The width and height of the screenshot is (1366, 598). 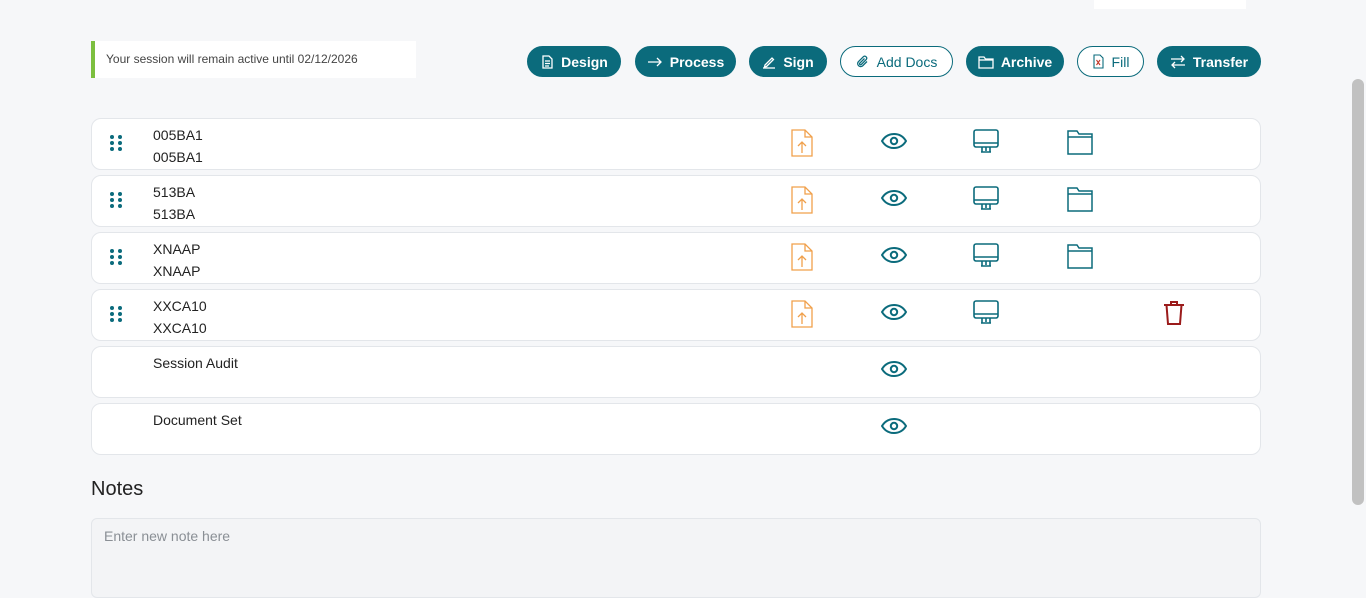 What do you see at coordinates (676, 429) in the screenshot?
I see `document-row: Document Set` at bounding box center [676, 429].